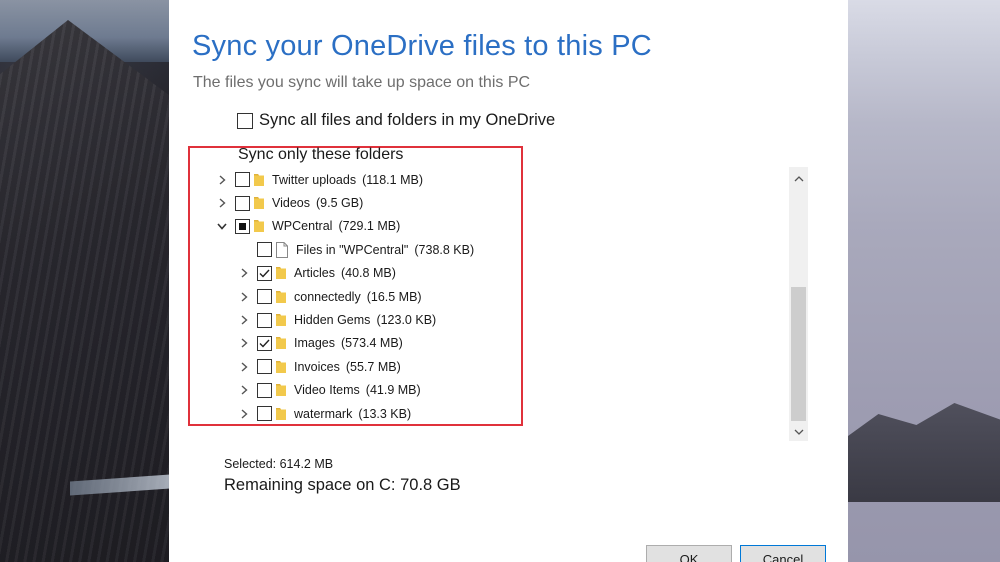  I want to click on folder-tree-row: Articles (40.8 MB), so click(375, 273).